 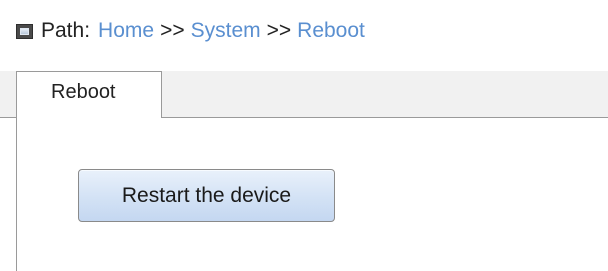 I want to click on breadcrumb-label: Path:, so click(x=66, y=30).